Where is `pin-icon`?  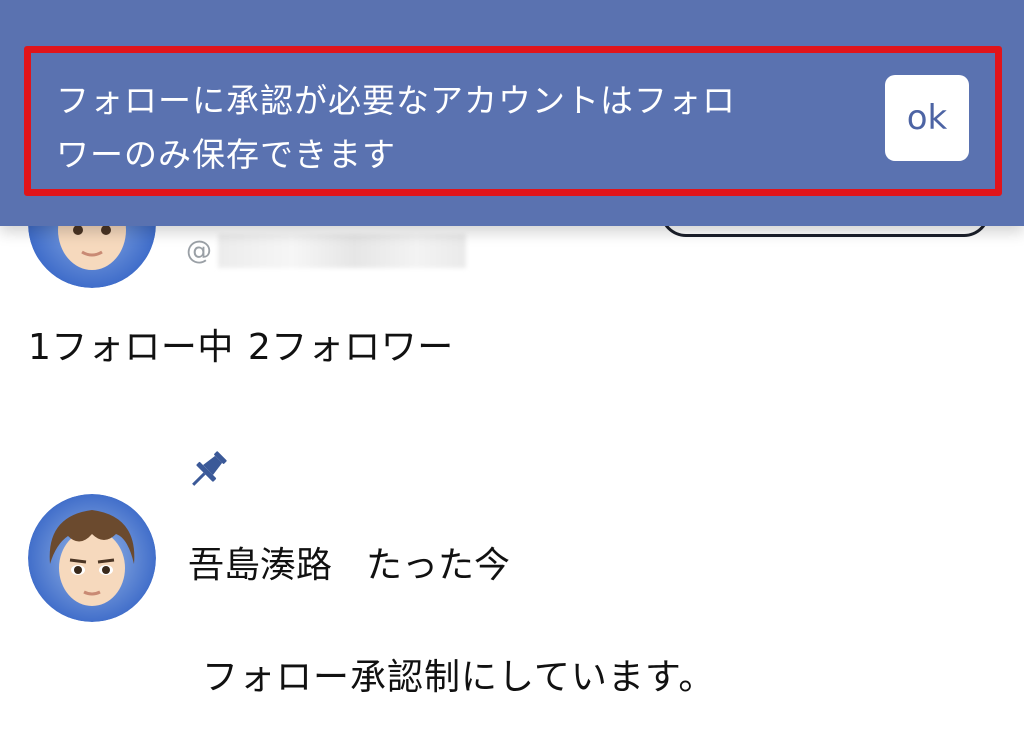 pin-icon is located at coordinates (208, 470).